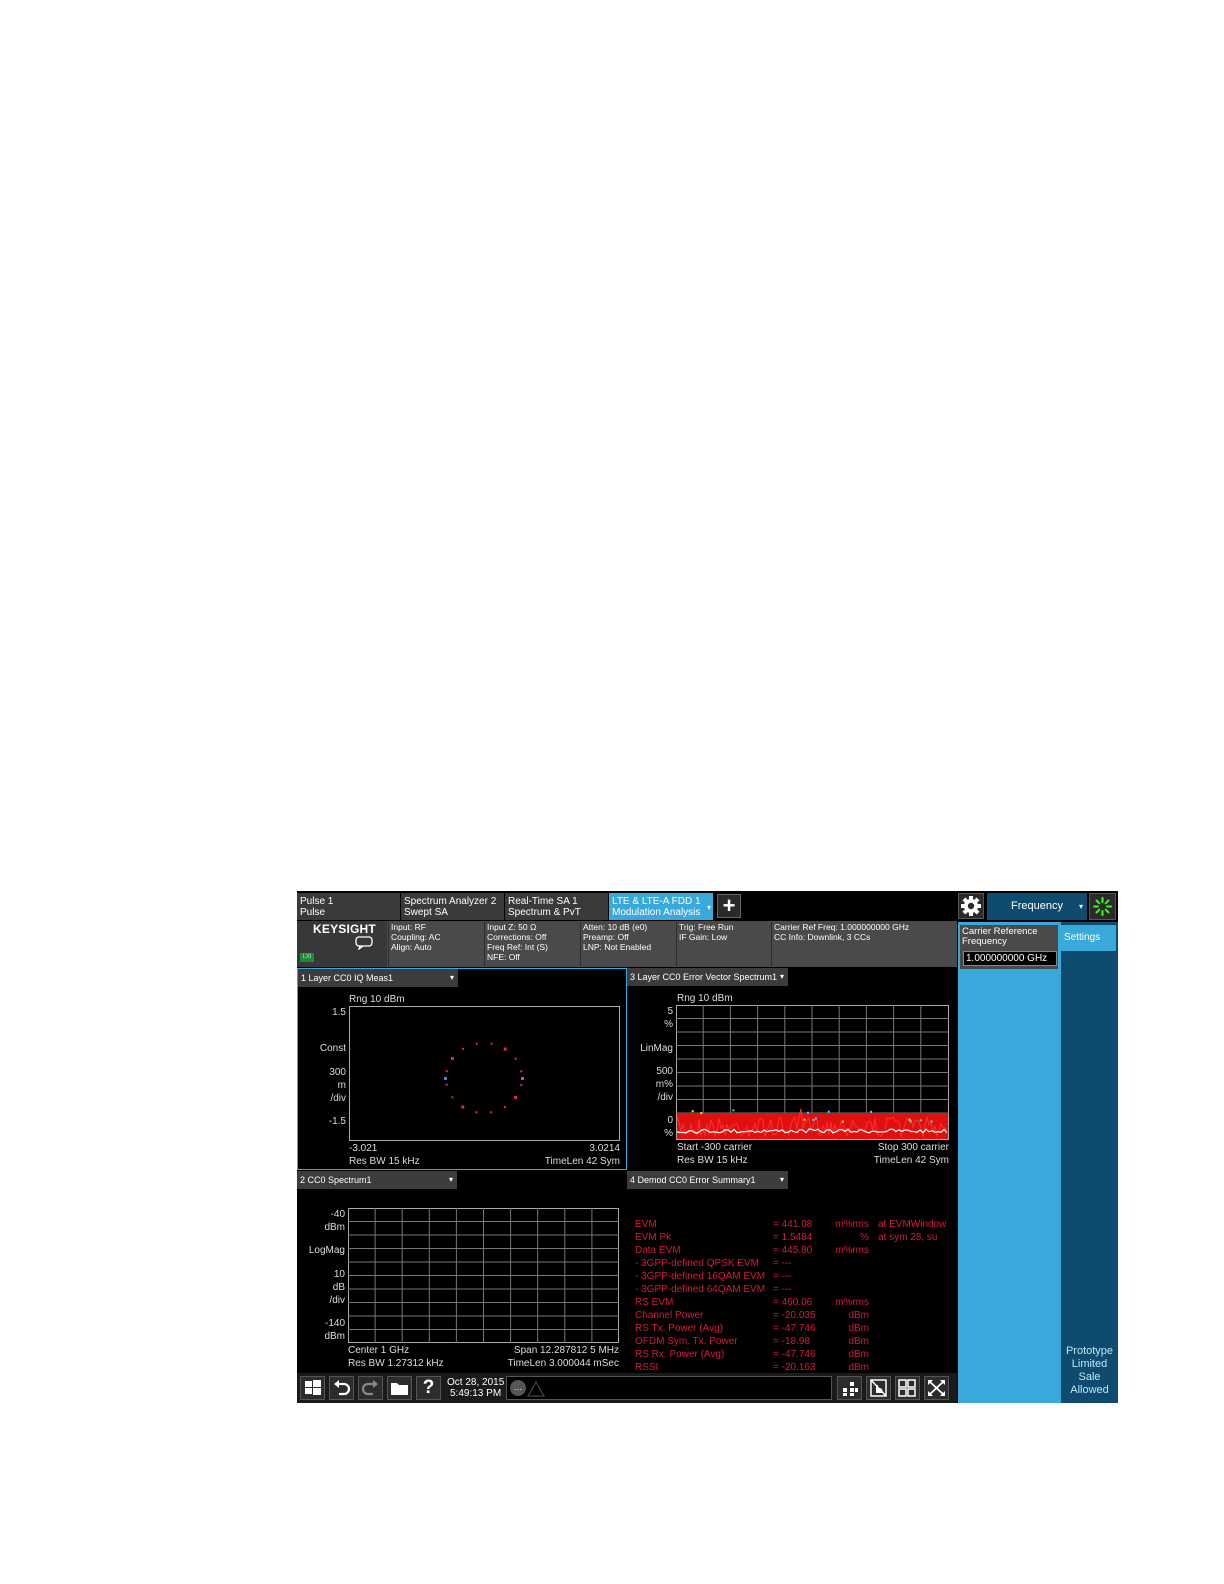  What do you see at coordinates (396, 1363) in the screenshot?
I see `res-bw-label: Res BW 1.27312 kHz` at bounding box center [396, 1363].